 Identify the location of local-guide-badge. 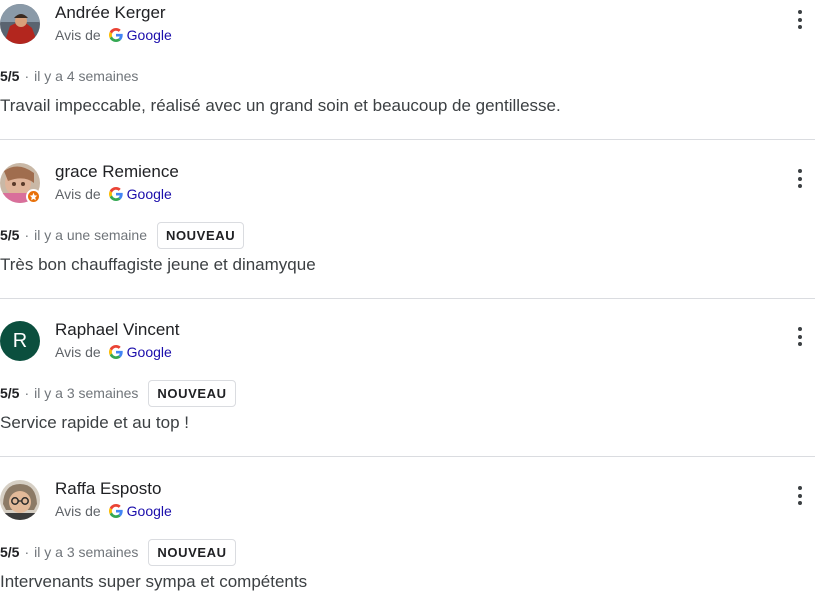
(33, 196).